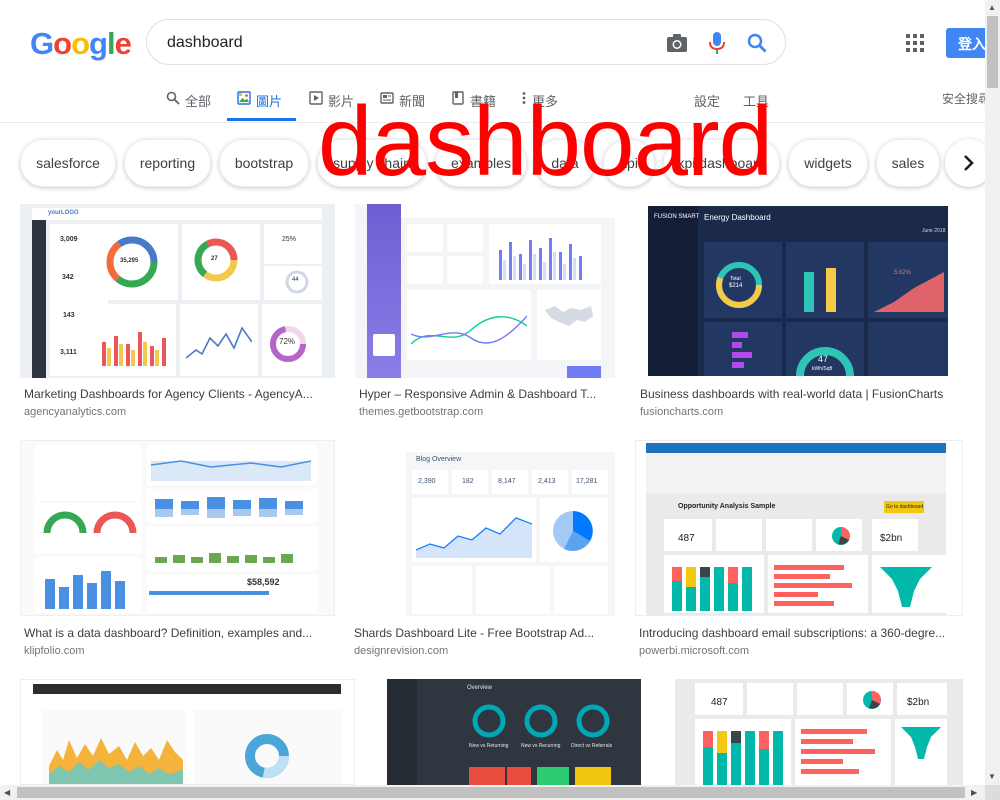  Describe the element at coordinates (287, 341) in the screenshot. I see `thumb-metric: 72%` at that location.